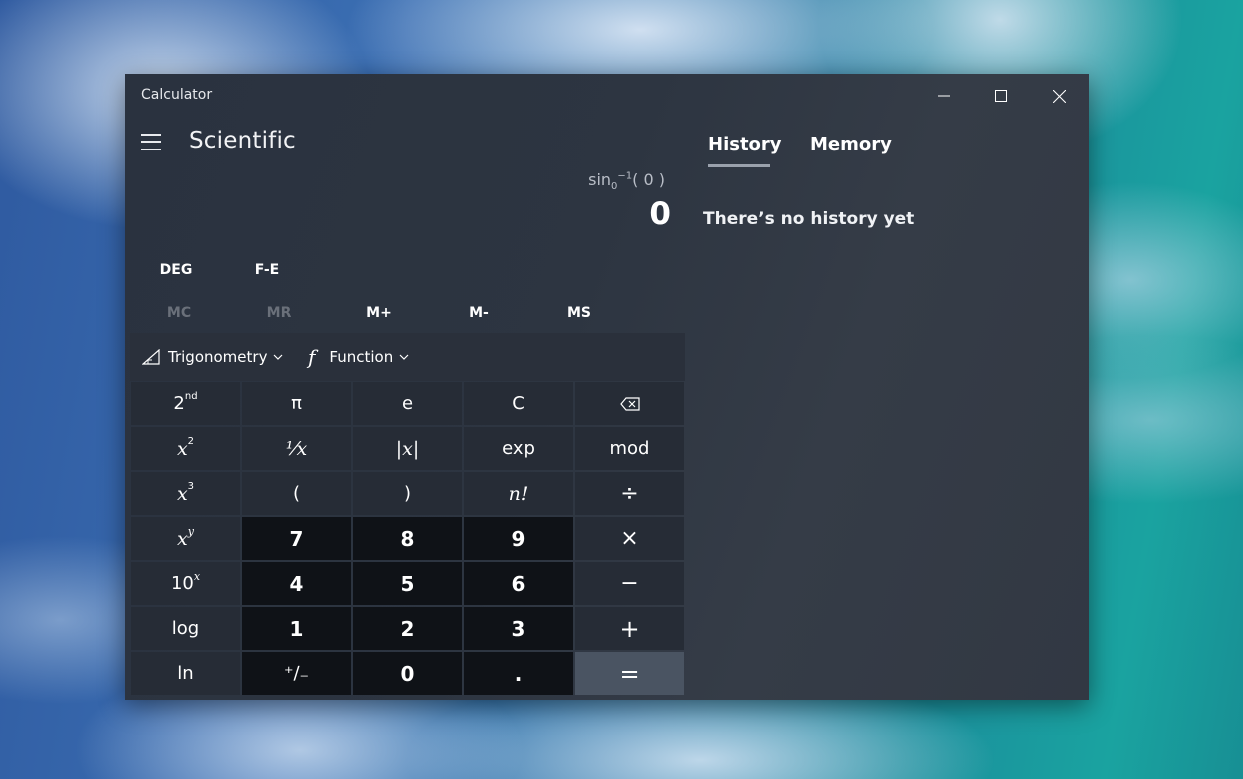 This screenshot has width=1243, height=779. I want to click on digit-1-button: 1, so click(296, 628).